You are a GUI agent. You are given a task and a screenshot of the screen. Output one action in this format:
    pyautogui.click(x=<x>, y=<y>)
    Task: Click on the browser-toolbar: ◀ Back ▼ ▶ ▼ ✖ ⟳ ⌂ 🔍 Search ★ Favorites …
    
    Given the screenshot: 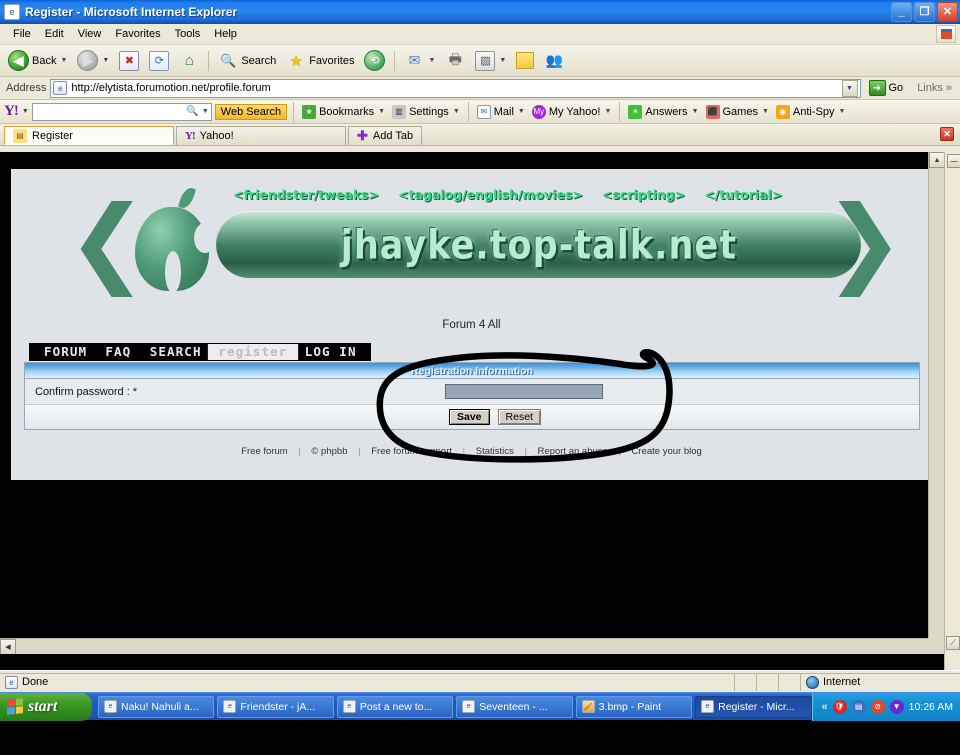 What is the action you would take?
    pyautogui.click(x=480, y=61)
    